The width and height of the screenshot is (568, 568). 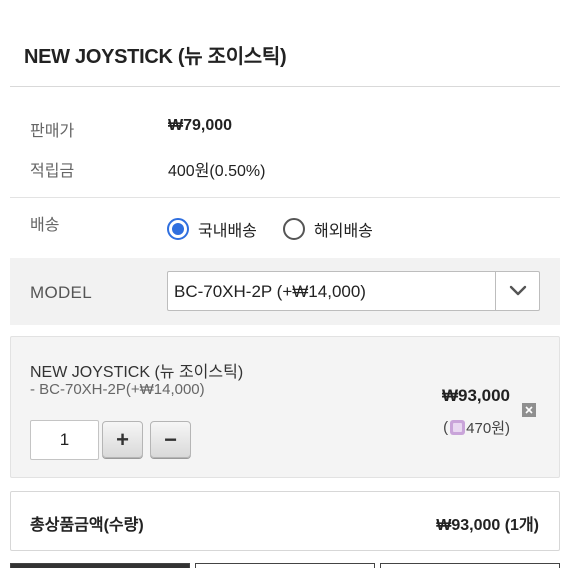 I want to click on radio-unchecked-icon, so click(x=294, y=229).